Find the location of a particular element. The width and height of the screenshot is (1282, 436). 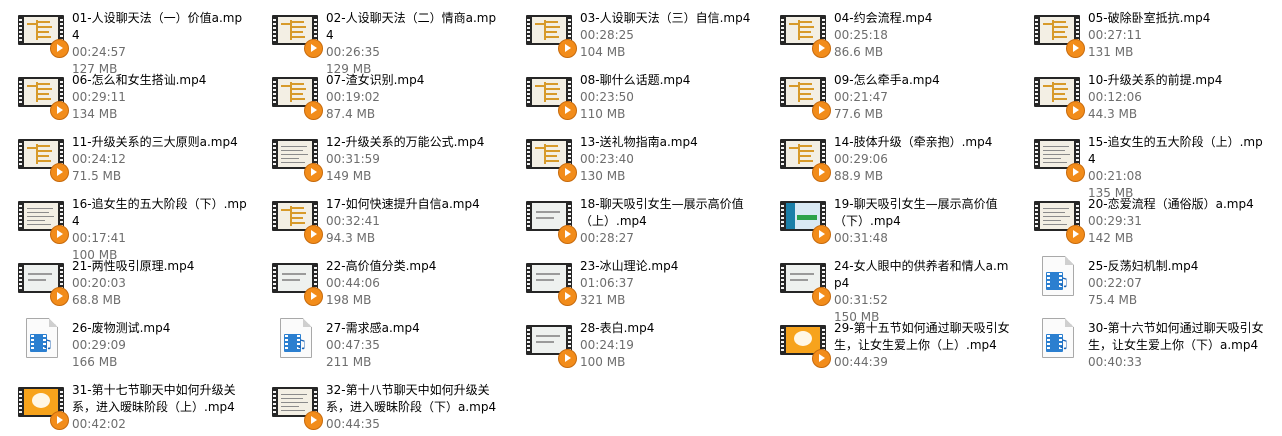

file-details: 27-需求感a.mp4 00:47:35 211 MB is located at coordinates (414, 345).